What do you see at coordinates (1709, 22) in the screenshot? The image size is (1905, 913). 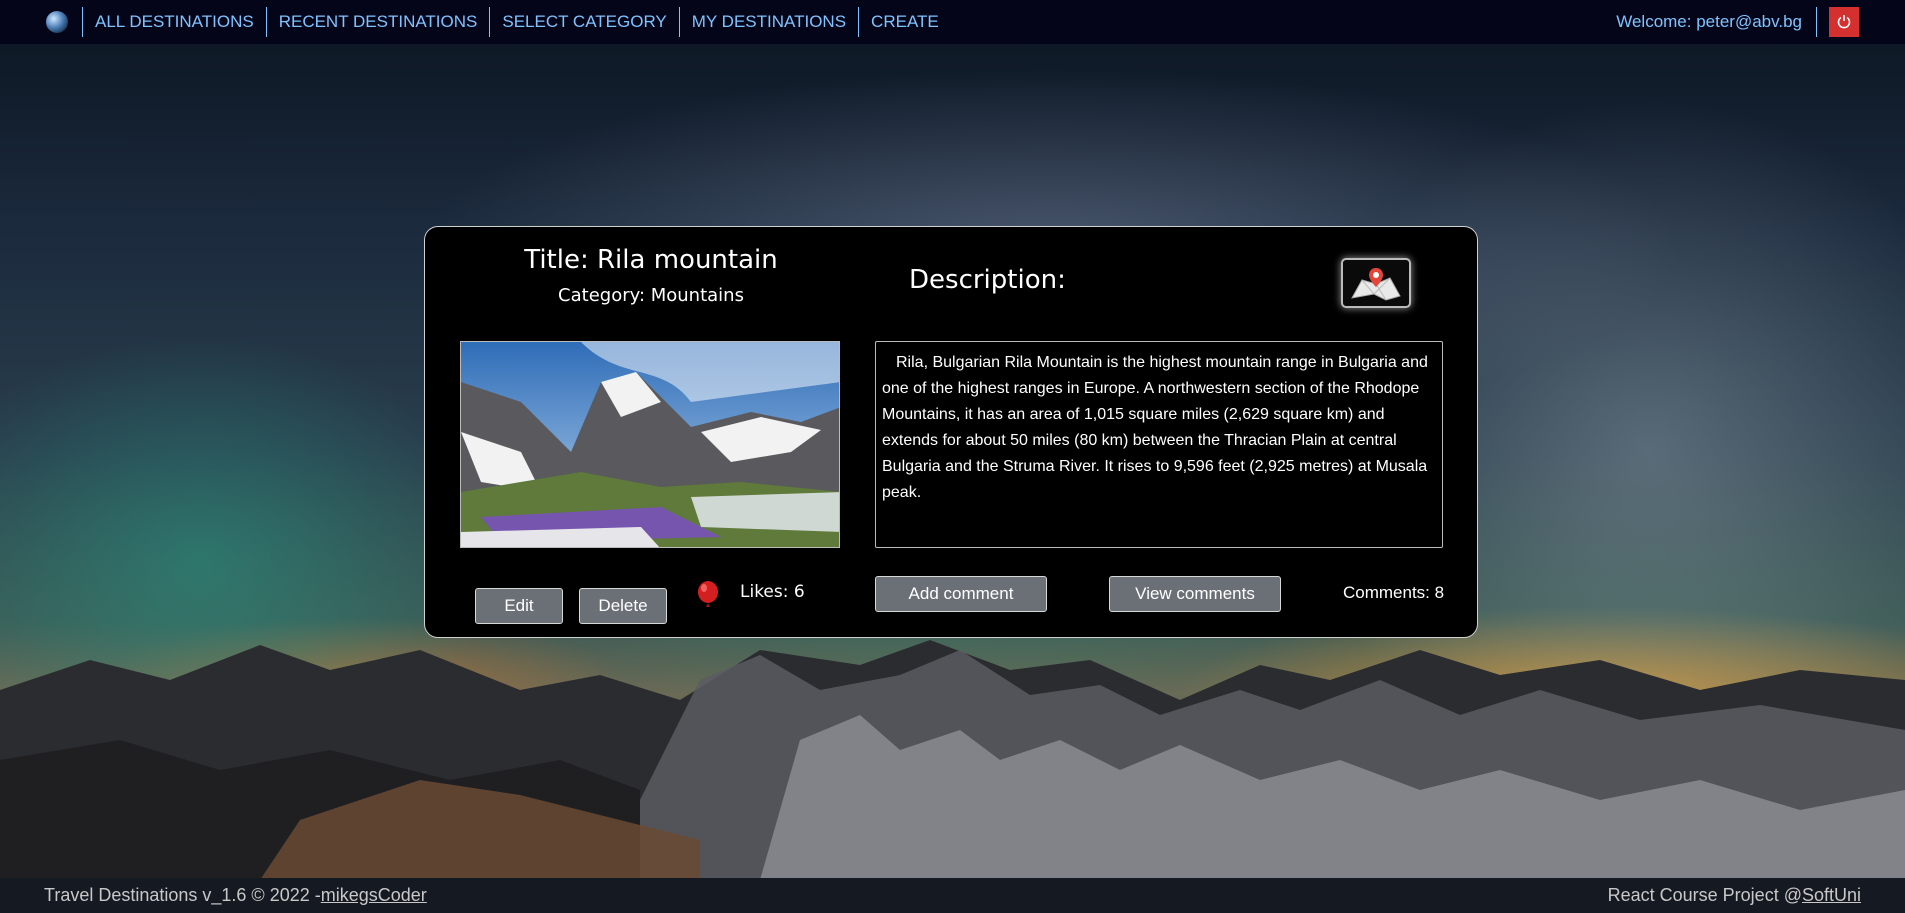 I see `welcome-text: Welcome: peter@abv.bg` at bounding box center [1709, 22].